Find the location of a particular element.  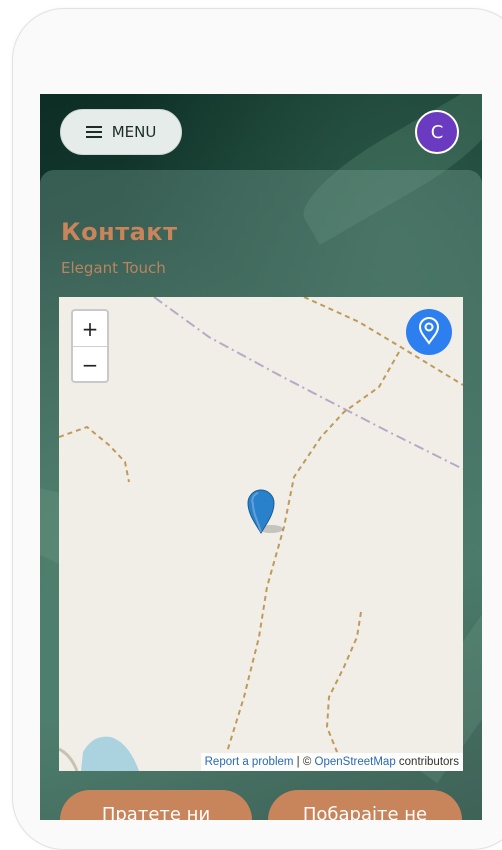

openstreetmap-link: OpenStreetMap is located at coordinates (355, 762).